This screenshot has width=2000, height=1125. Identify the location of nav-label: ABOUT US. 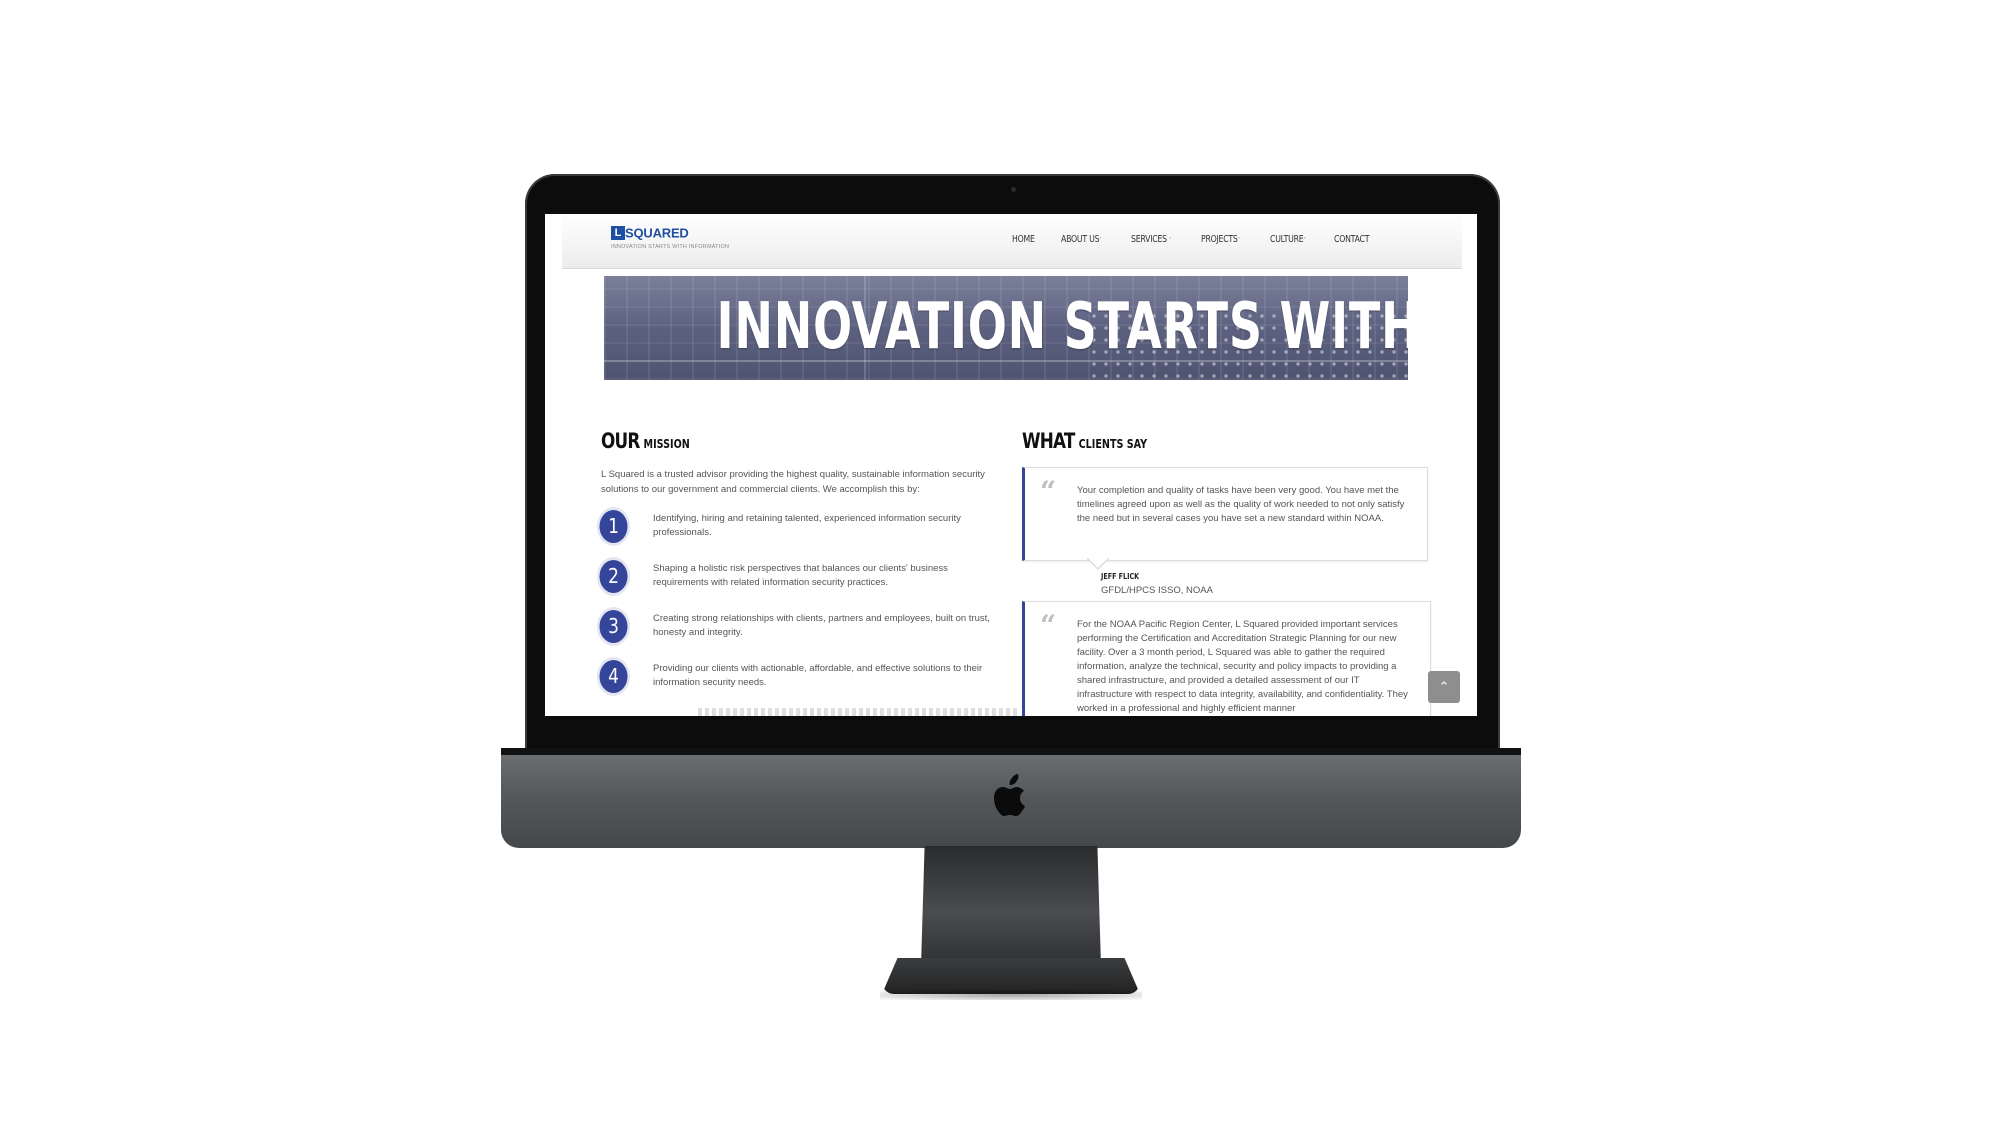
(1080, 239).